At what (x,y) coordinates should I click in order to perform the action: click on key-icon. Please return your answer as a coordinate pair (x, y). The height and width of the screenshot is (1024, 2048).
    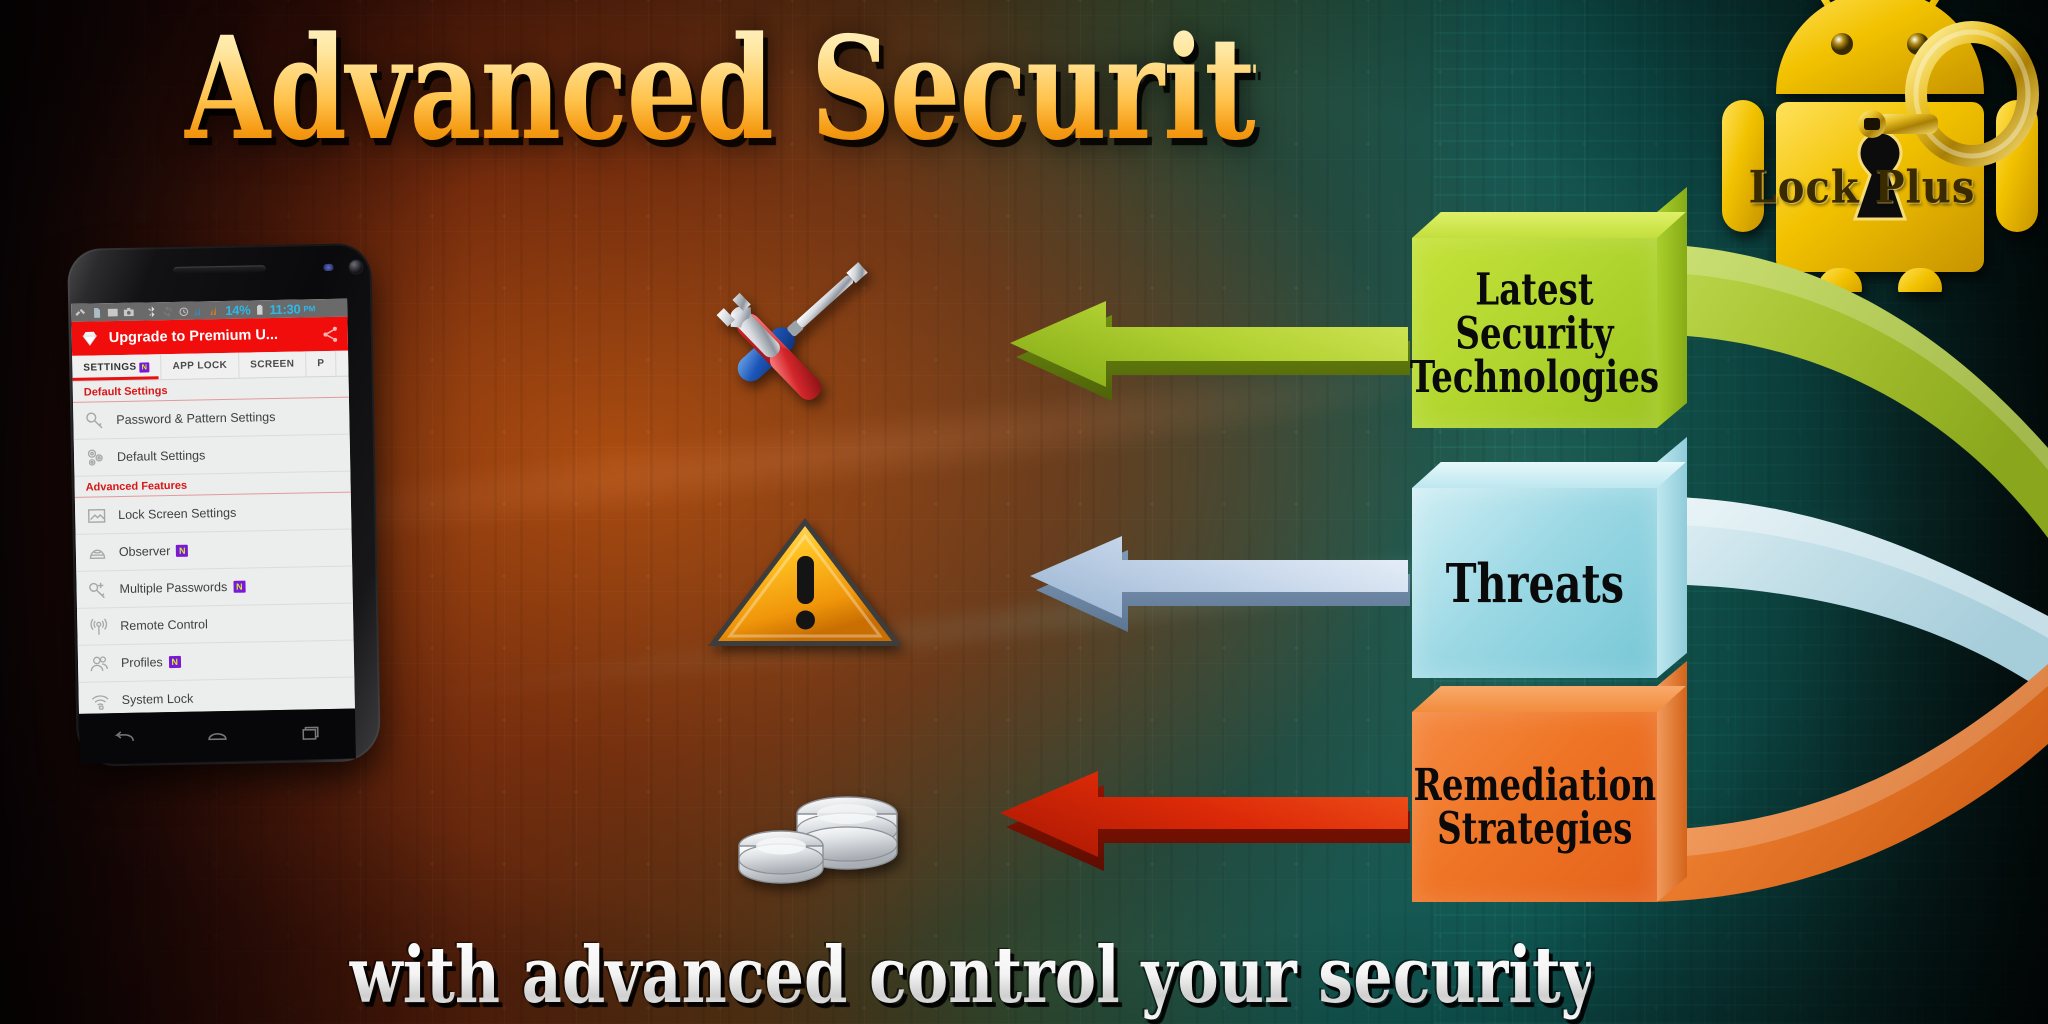
    Looking at the image, I should click on (94, 419).